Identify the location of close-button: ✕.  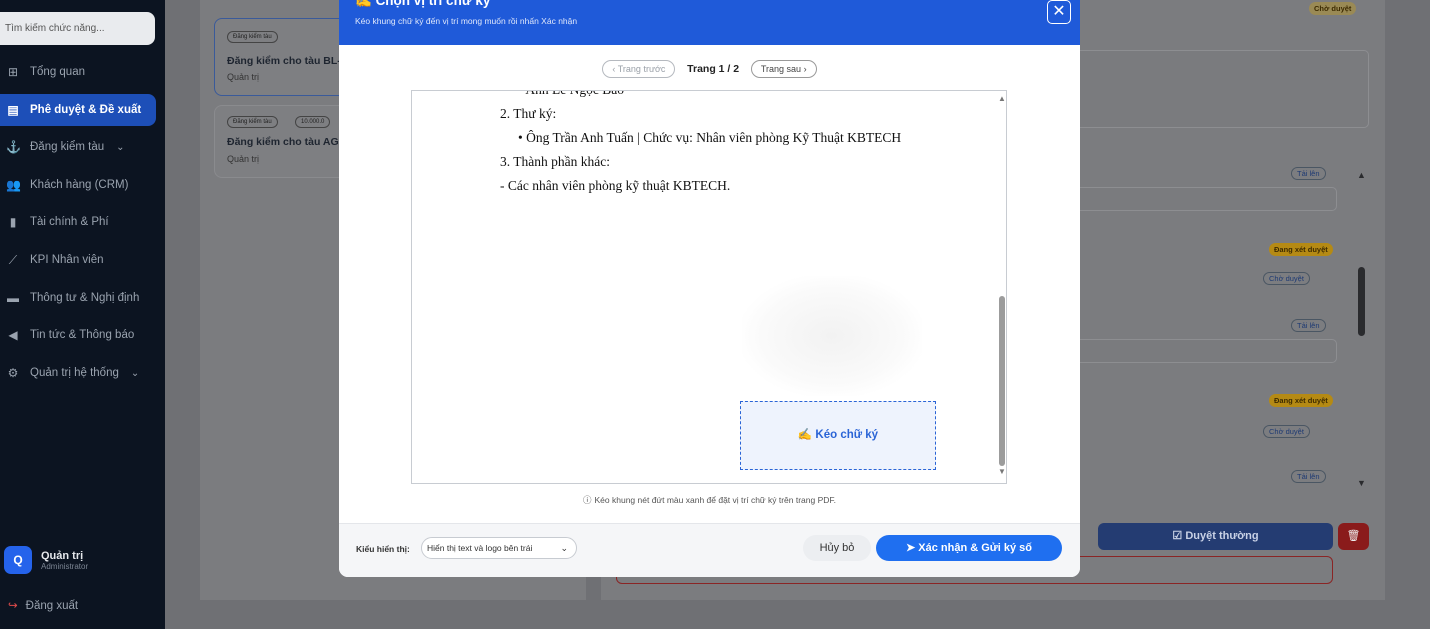
(1059, 12).